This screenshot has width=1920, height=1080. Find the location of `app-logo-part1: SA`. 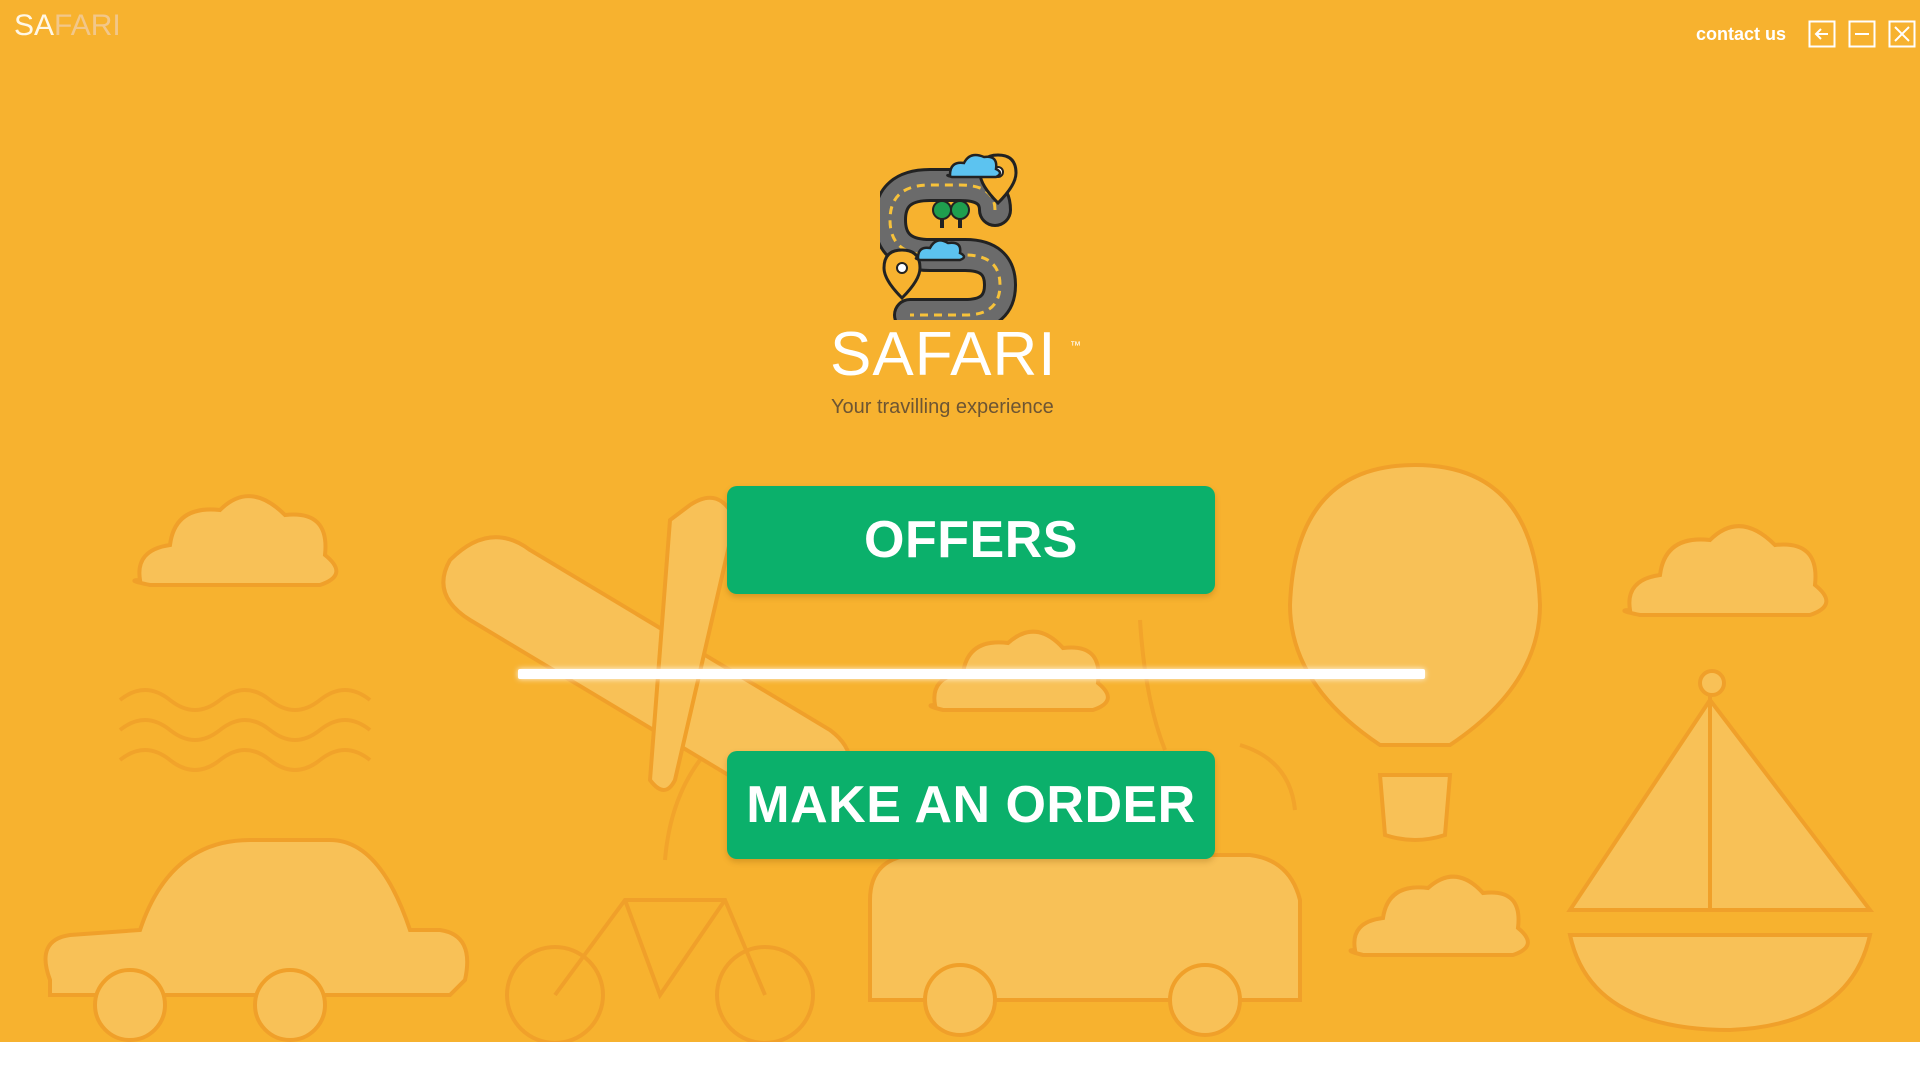

app-logo-part1: SA is located at coordinates (34, 25).